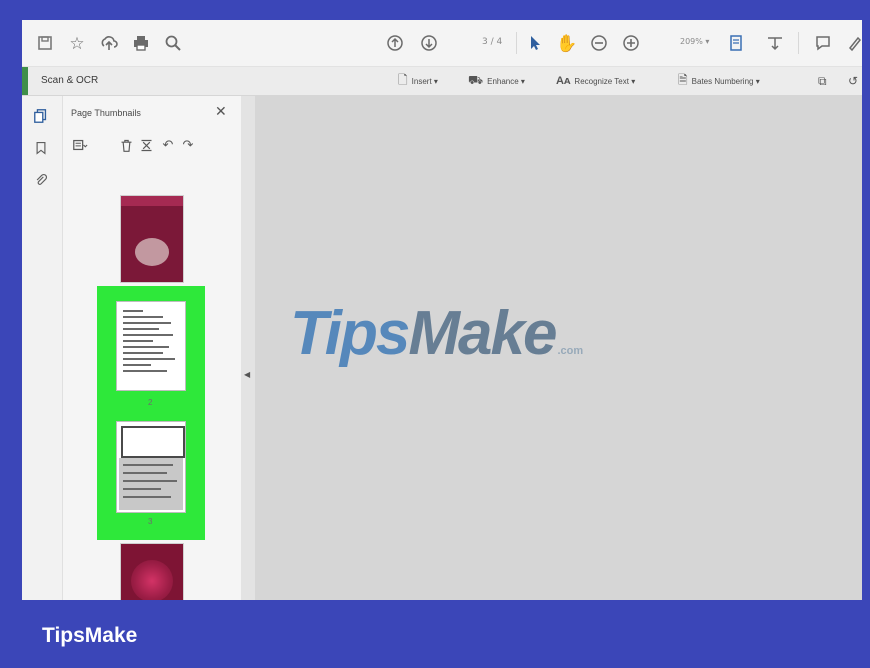  I want to click on thumbnail-title-box, so click(153, 442).